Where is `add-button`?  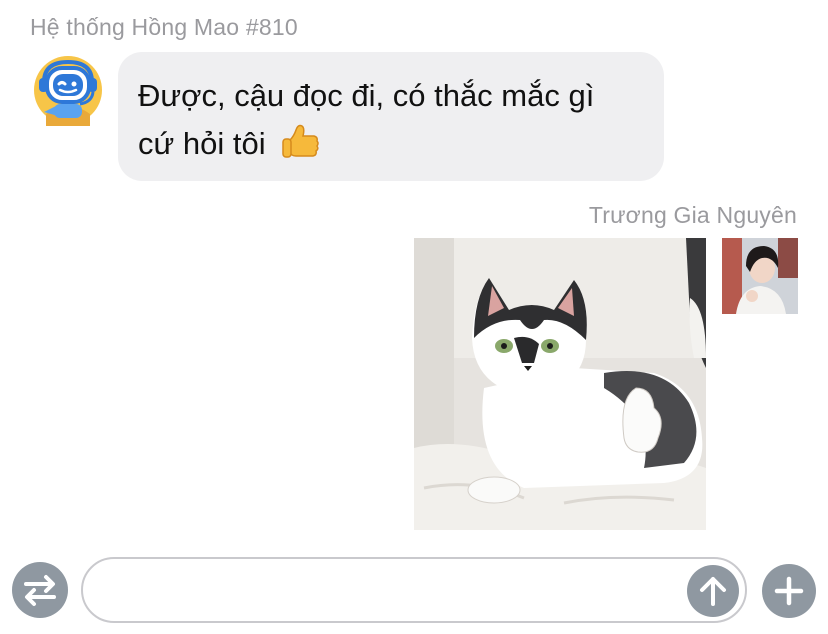 add-button is located at coordinates (789, 591).